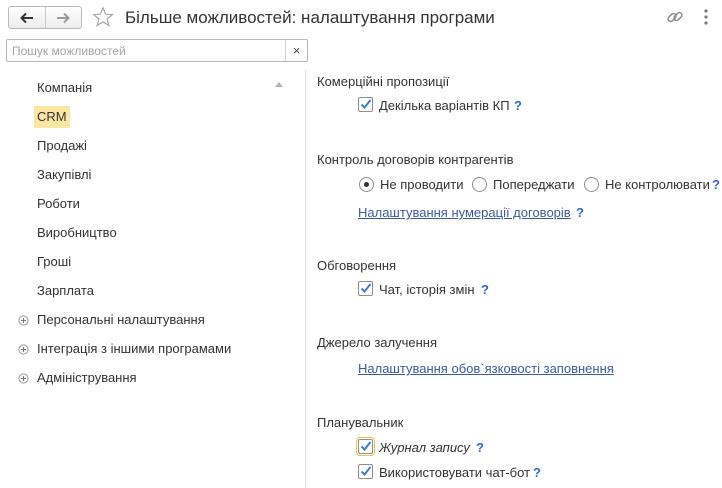  I want to click on sidebar-item-administration: Адміністрування, so click(87, 378).